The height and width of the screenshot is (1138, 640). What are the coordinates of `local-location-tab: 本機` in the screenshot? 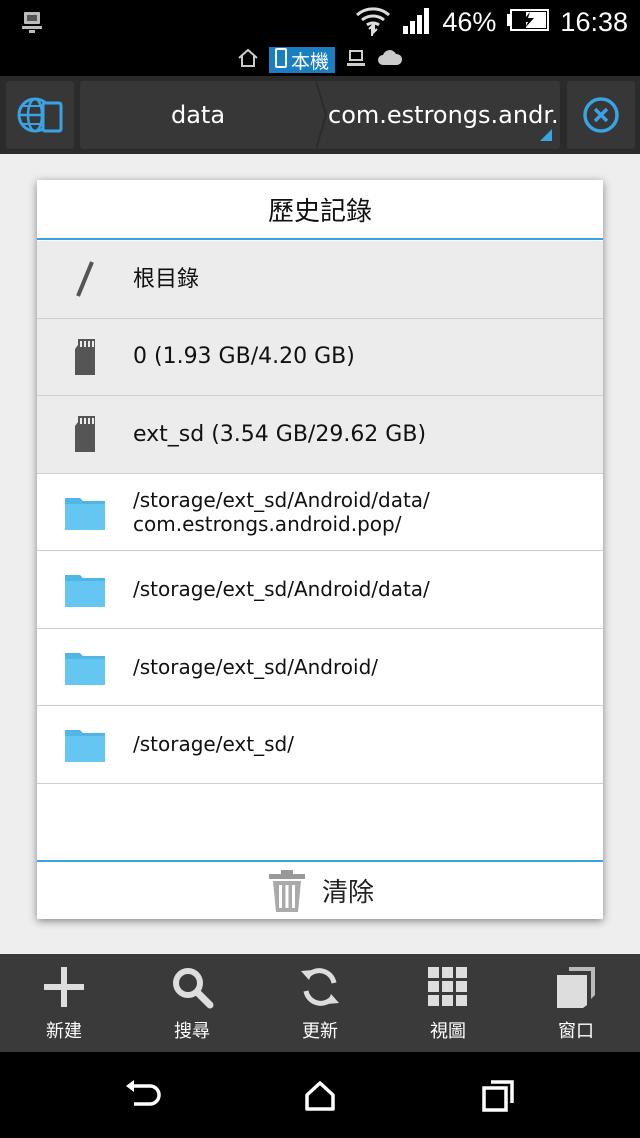 It's located at (301, 60).